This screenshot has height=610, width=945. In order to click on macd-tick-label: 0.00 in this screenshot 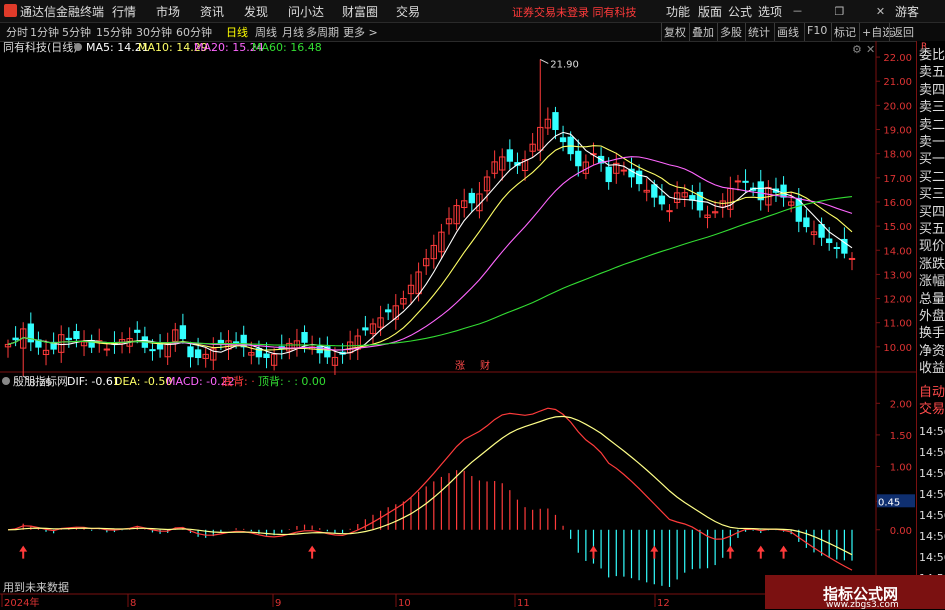, I will do `click(901, 531)`.